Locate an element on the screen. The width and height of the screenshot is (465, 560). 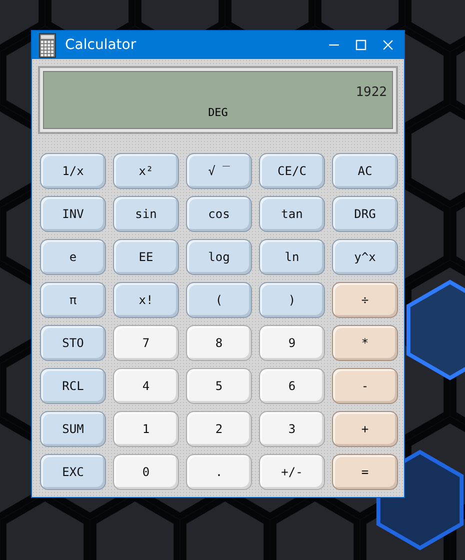
calculator-key: 8 is located at coordinates (219, 343).